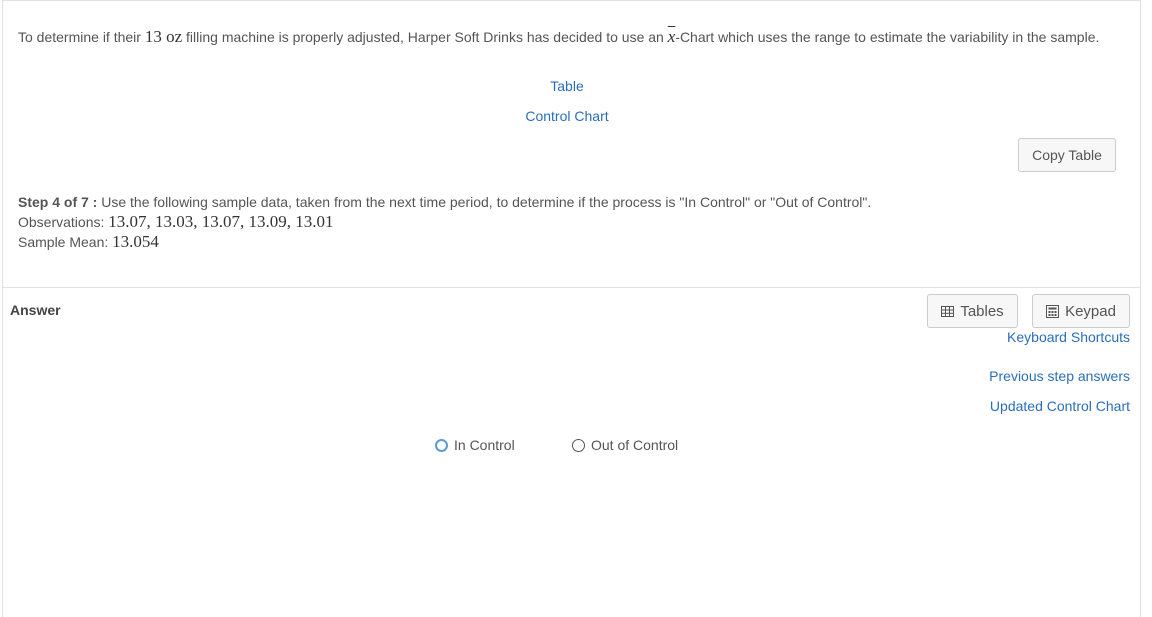 This screenshot has width=1152, height=617. Describe the element at coordinates (1068, 337) in the screenshot. I see `keyboard-shortcuts-link: Keyboard Shortcuts` at that location.